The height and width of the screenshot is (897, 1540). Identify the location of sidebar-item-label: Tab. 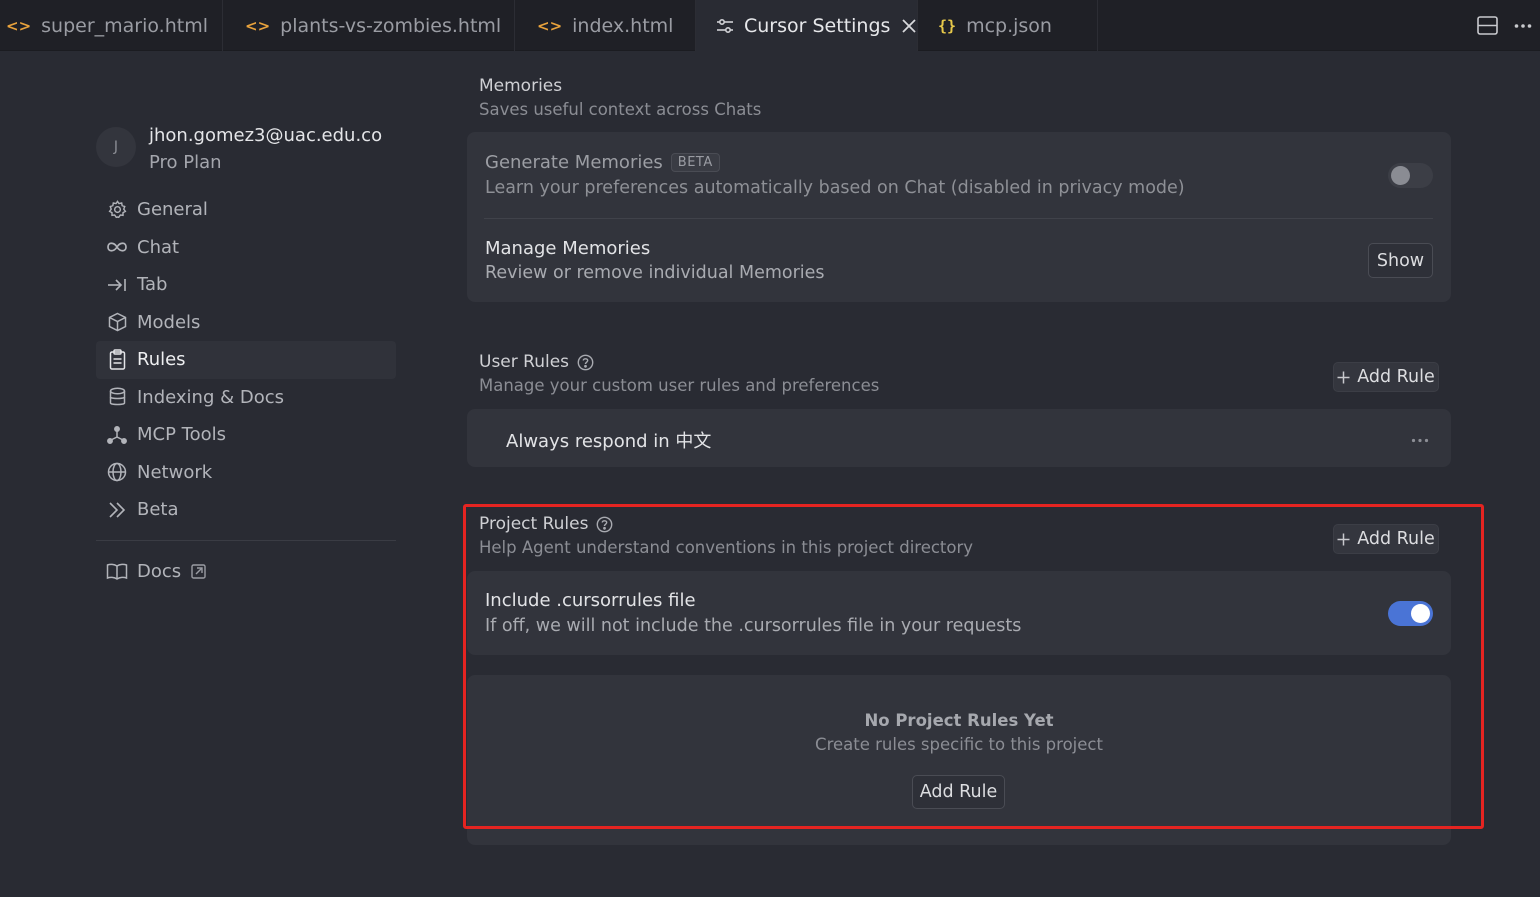
(152, 285).